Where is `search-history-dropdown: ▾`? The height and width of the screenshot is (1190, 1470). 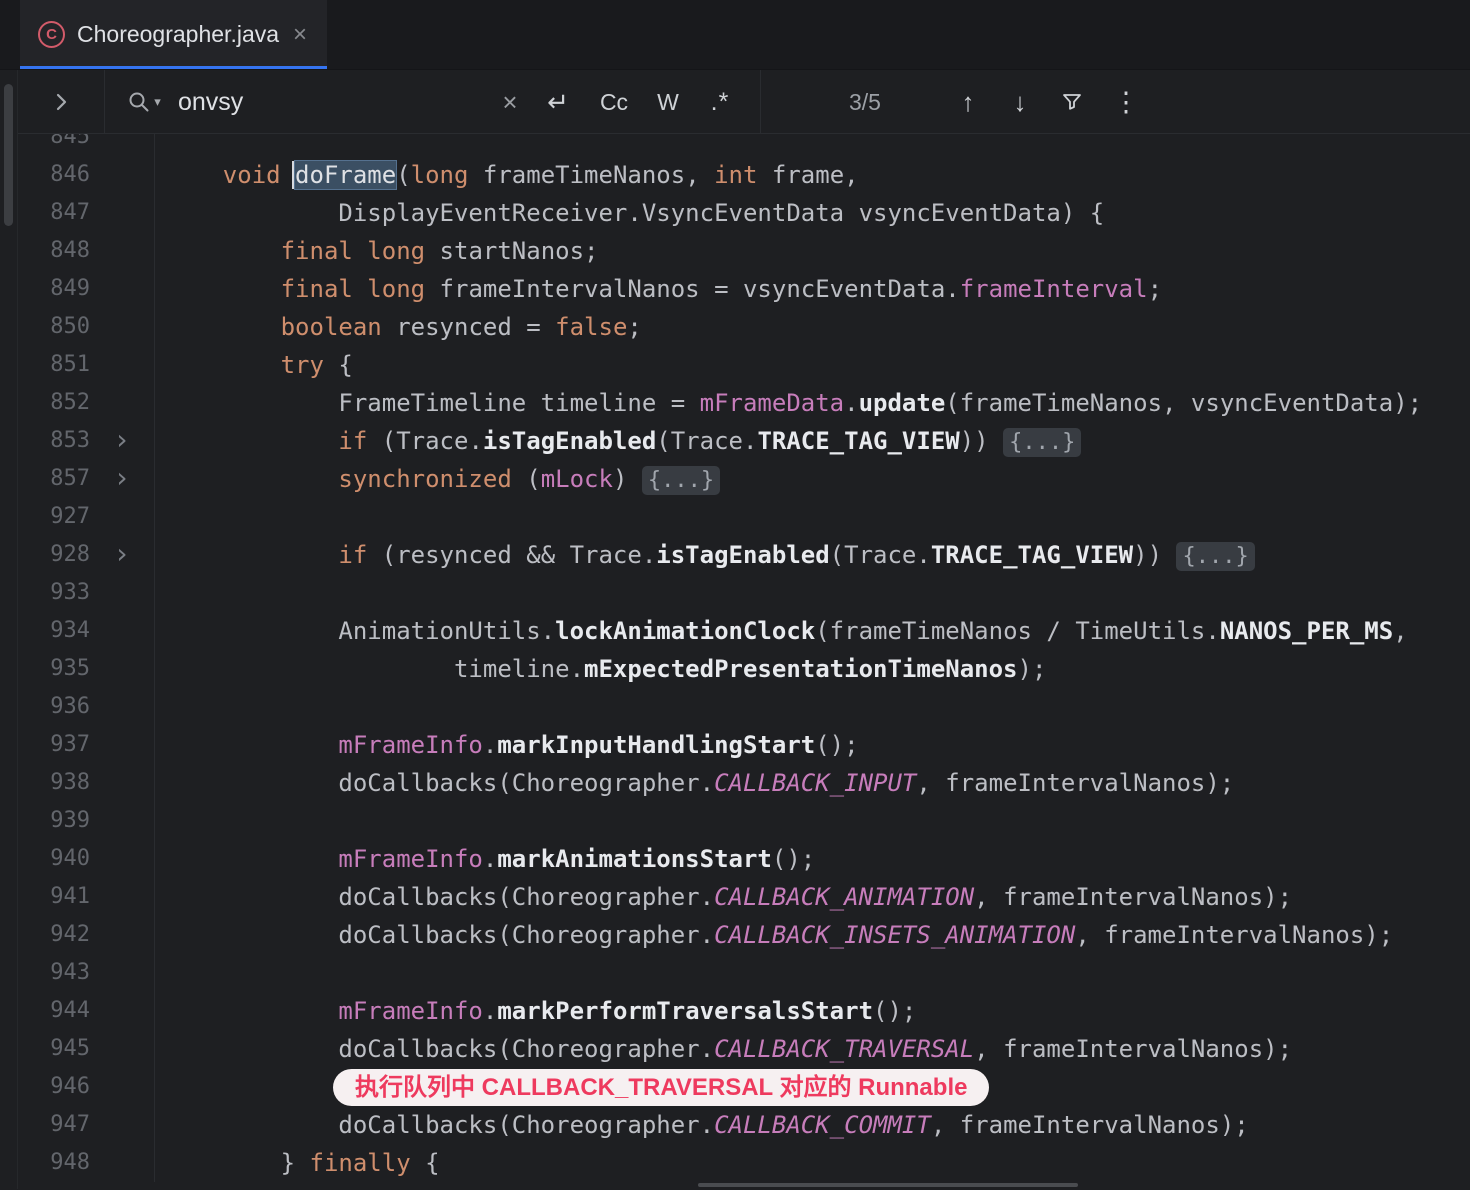 search-history-dropdown: ▾ is located at coordinates (144, 102).